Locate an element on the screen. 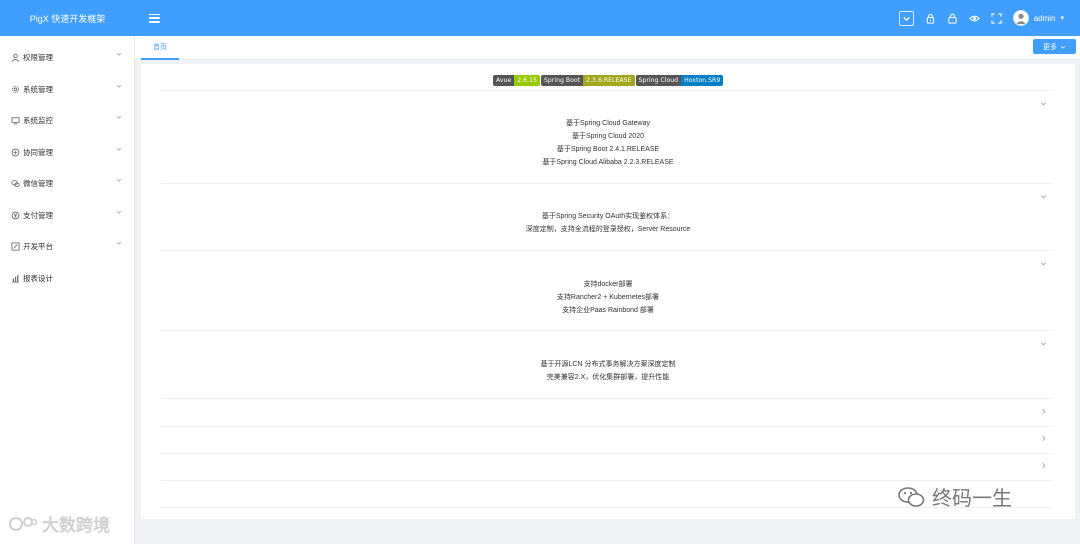 This screenshot has height=544, width=1080. more-button: 更多 is located at coordinates (1054, 46).